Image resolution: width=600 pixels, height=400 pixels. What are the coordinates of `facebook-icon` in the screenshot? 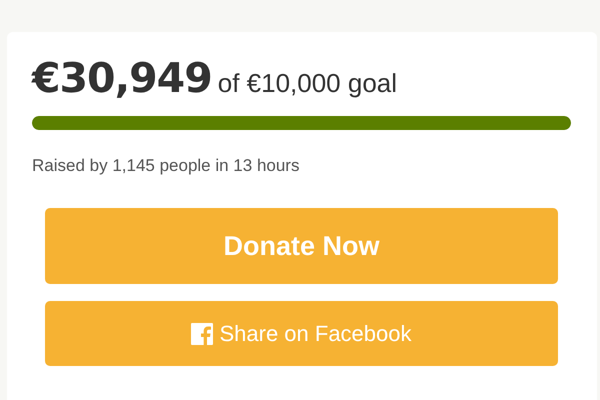 It's located at (202, 333).